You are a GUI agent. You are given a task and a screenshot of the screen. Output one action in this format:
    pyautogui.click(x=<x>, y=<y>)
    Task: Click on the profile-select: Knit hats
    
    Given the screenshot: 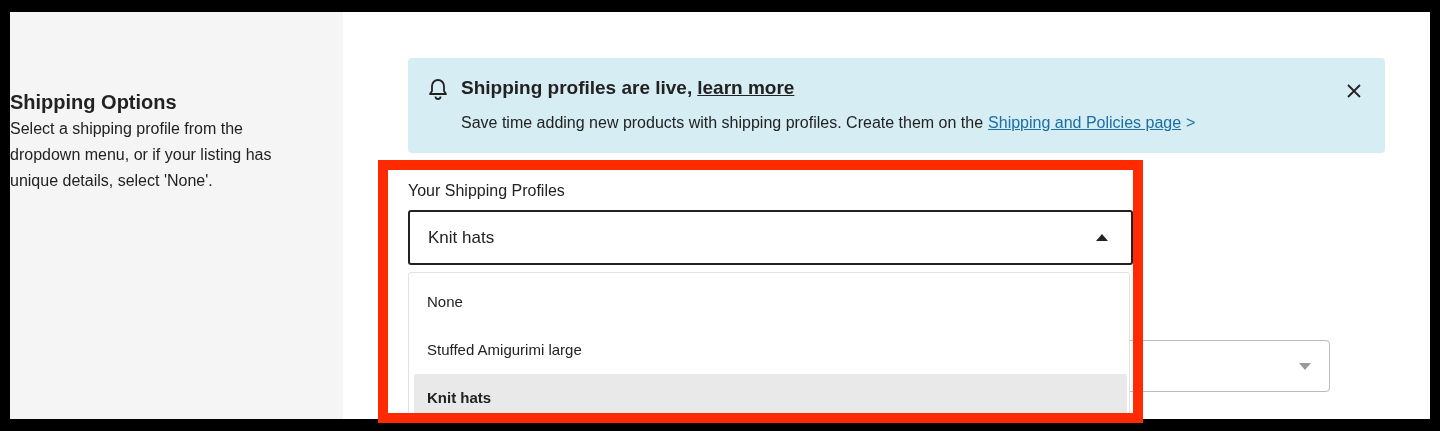 What is the action you would take?
    pyautogui.click(x=770, y=237)
    